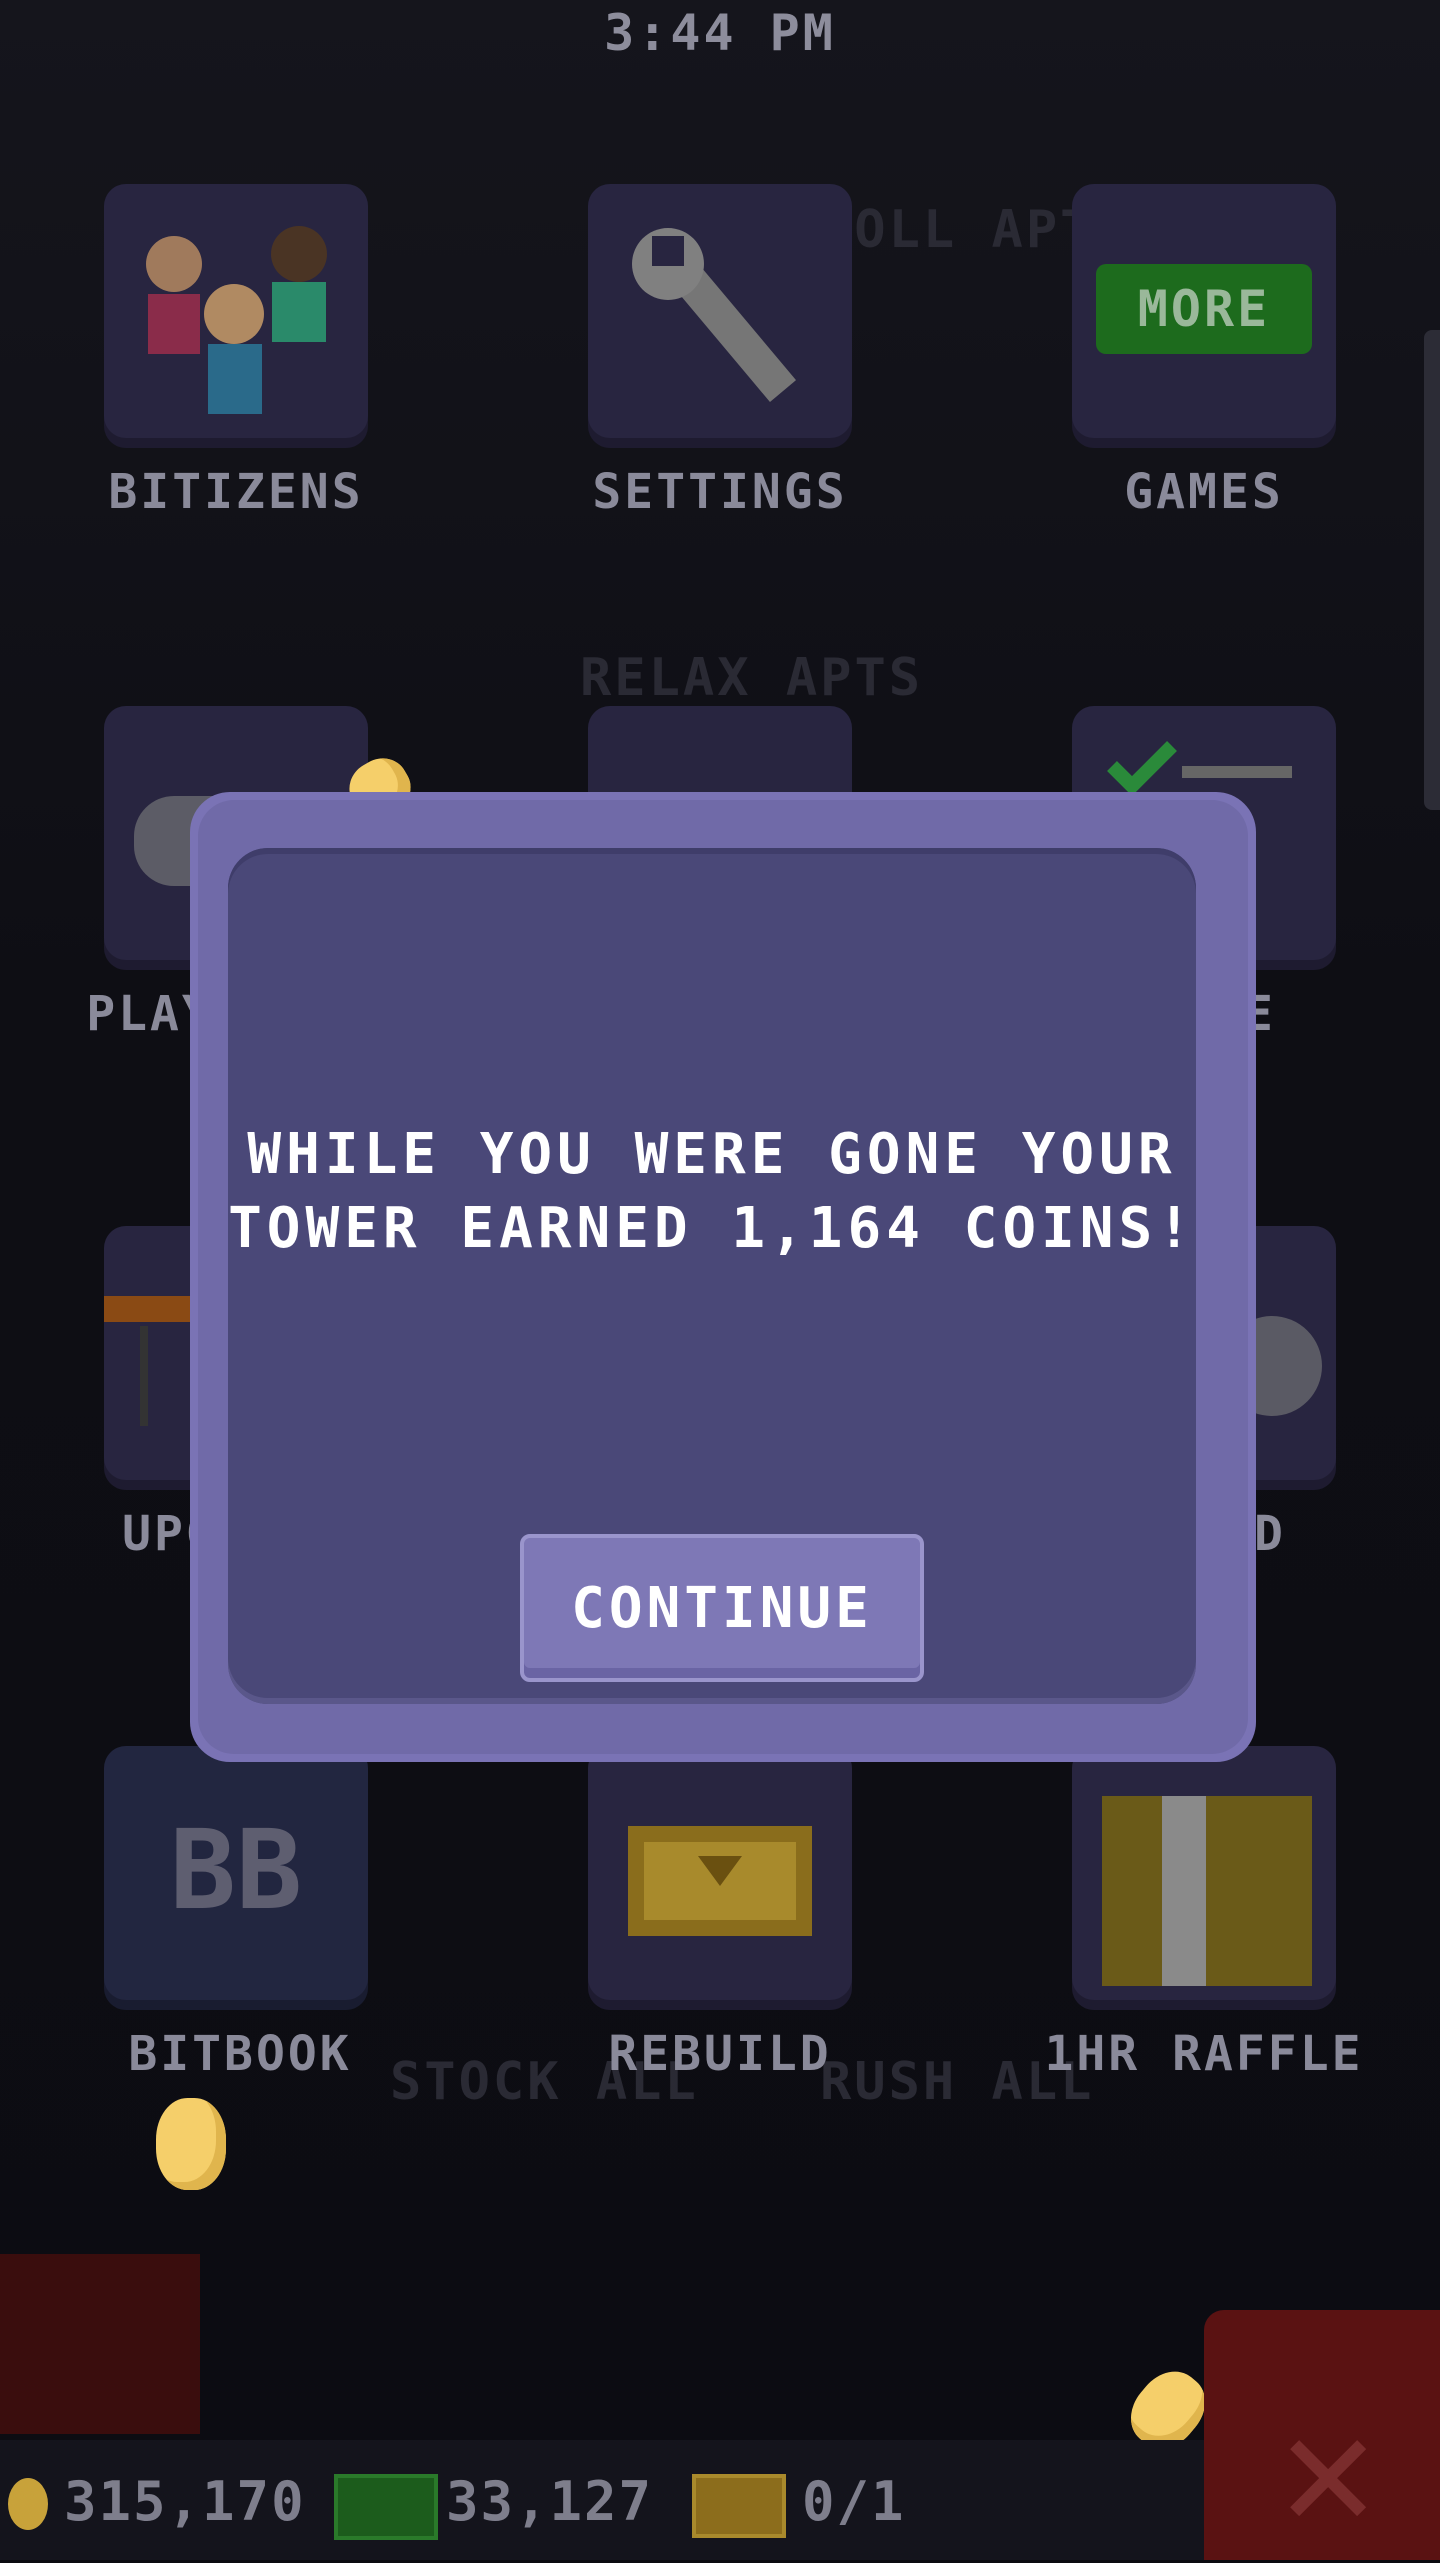  Describe the element at coordinates (720, 492) in the screenshot. I see `settings-label: SETTINGS` at that location.